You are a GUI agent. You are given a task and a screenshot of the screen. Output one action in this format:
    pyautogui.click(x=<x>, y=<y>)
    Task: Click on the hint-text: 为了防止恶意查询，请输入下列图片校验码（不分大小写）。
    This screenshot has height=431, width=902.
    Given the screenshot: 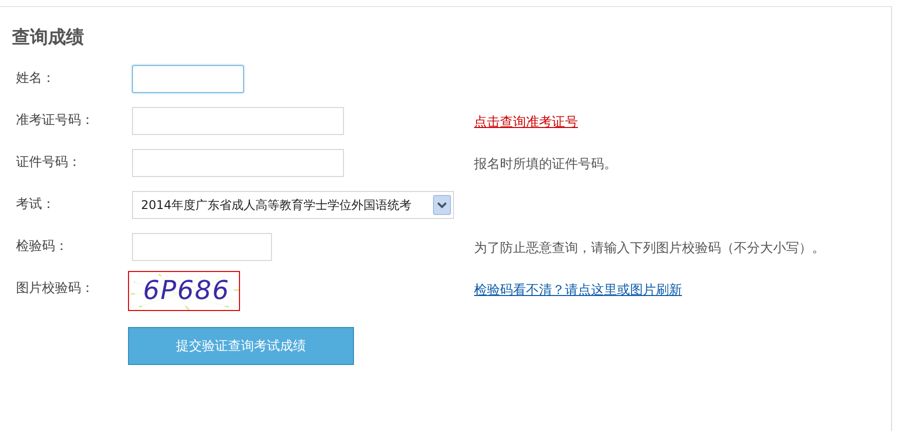 What is the action you would take?
    pyautogui.click(x=650, y=248)
    